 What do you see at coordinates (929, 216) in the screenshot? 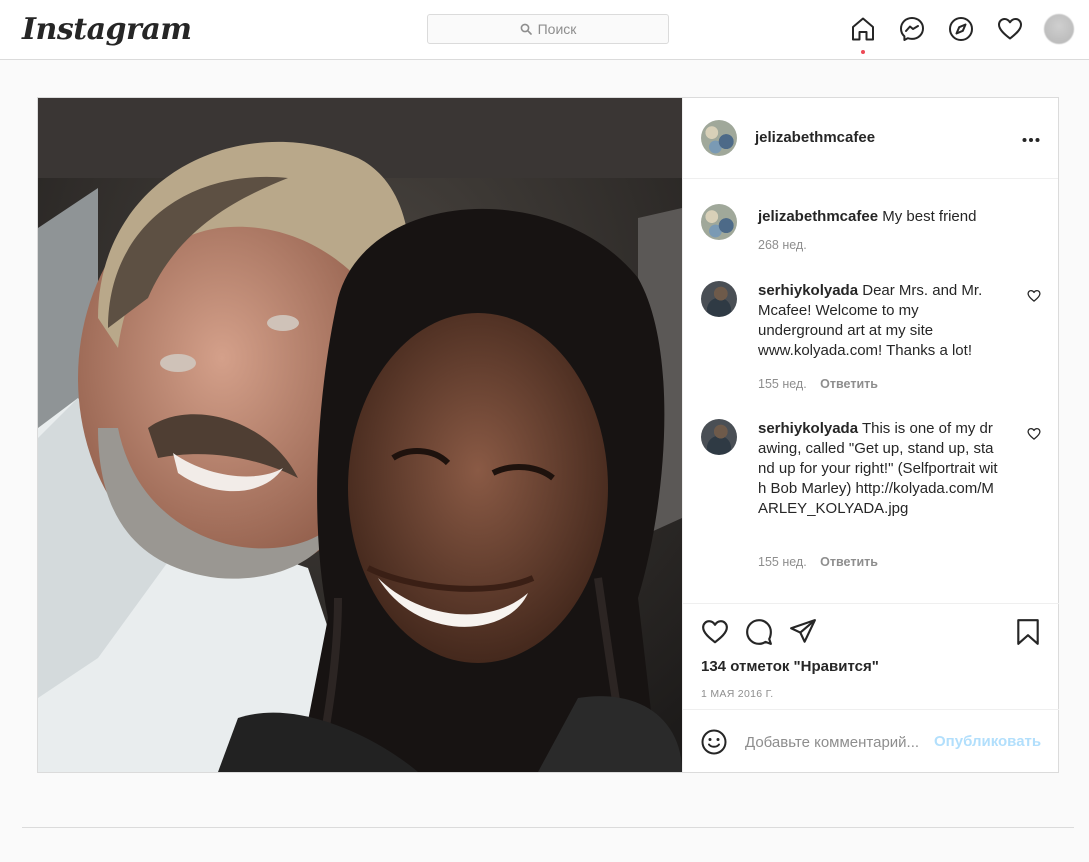
I see `caption-text: My best friend` at bounding box center [929, 216].